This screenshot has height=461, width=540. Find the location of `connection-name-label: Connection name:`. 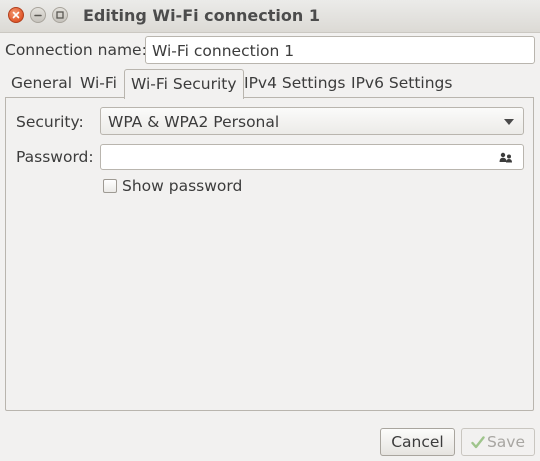

connection-name-label: Connection name: is located at coordinates (76, 50).